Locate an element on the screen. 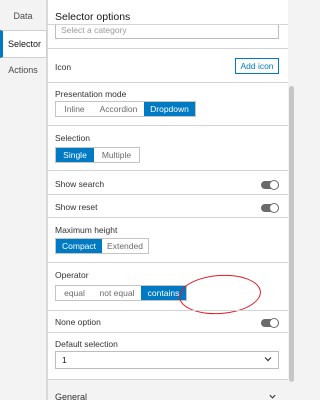 The width and height of the screenshot is (320, 400). operator-control: equal not equal contains is located at coordinates (121, 293).